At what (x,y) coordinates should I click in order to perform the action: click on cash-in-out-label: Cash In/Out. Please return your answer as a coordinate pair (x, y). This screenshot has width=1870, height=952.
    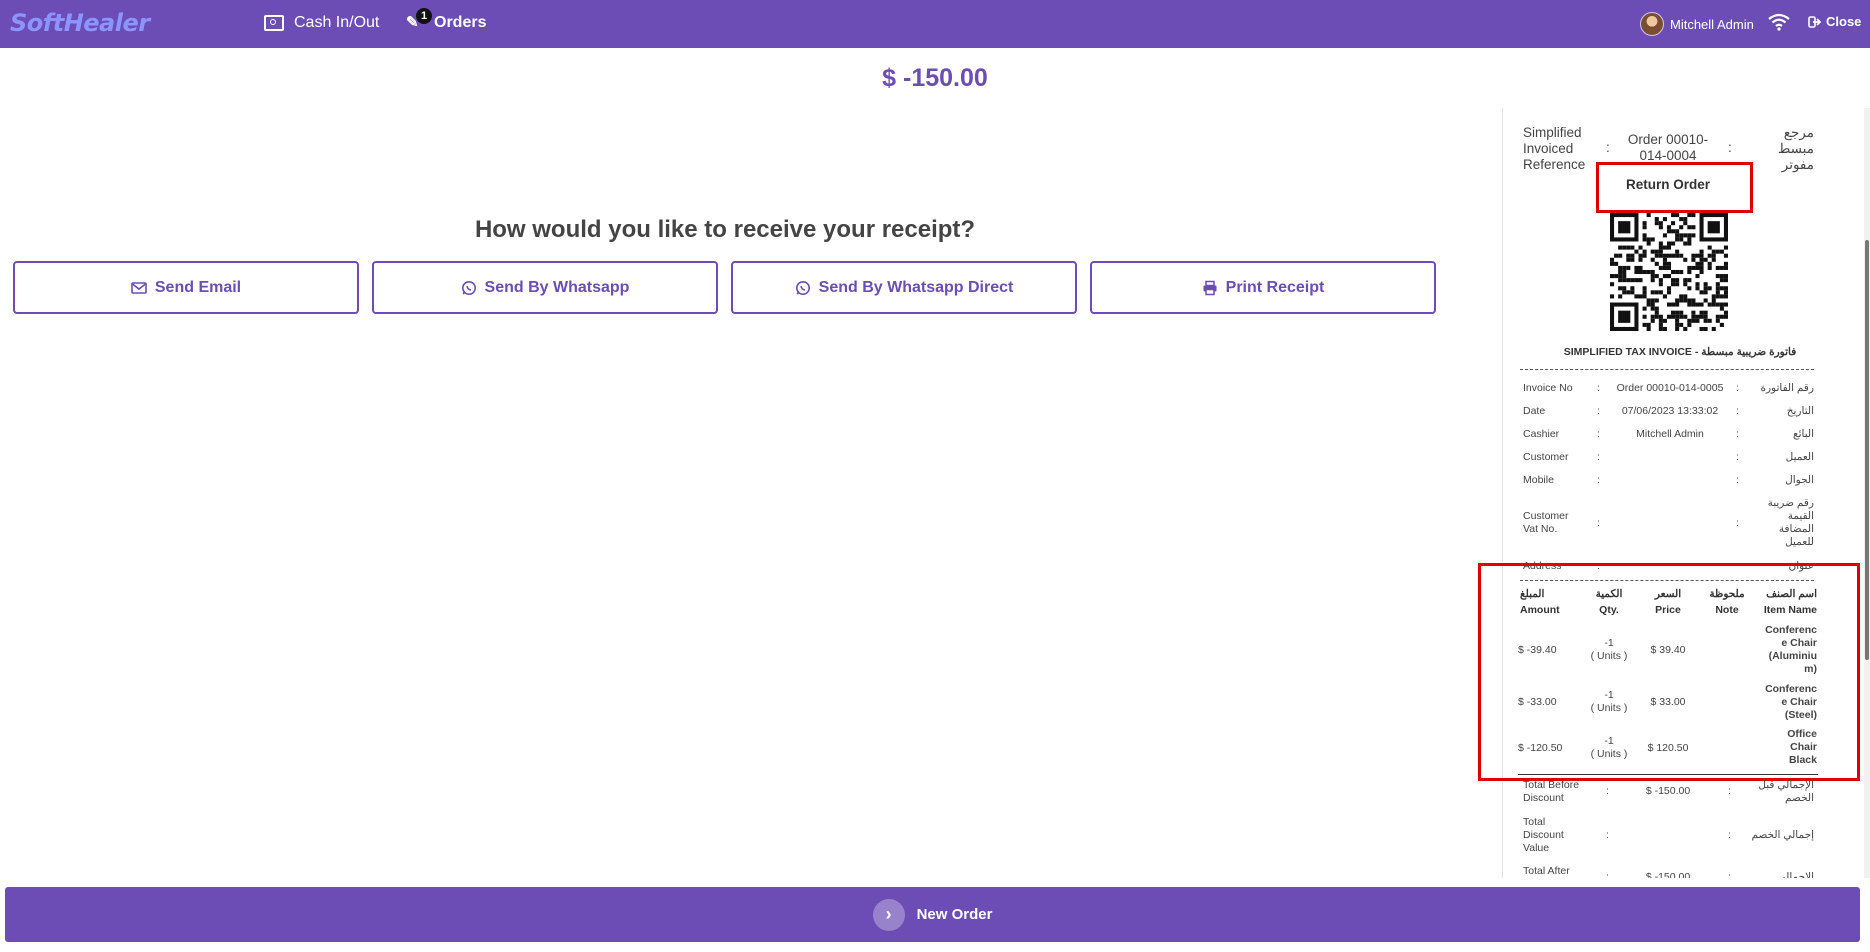
    Looking at the image, I should click on (337, 22).